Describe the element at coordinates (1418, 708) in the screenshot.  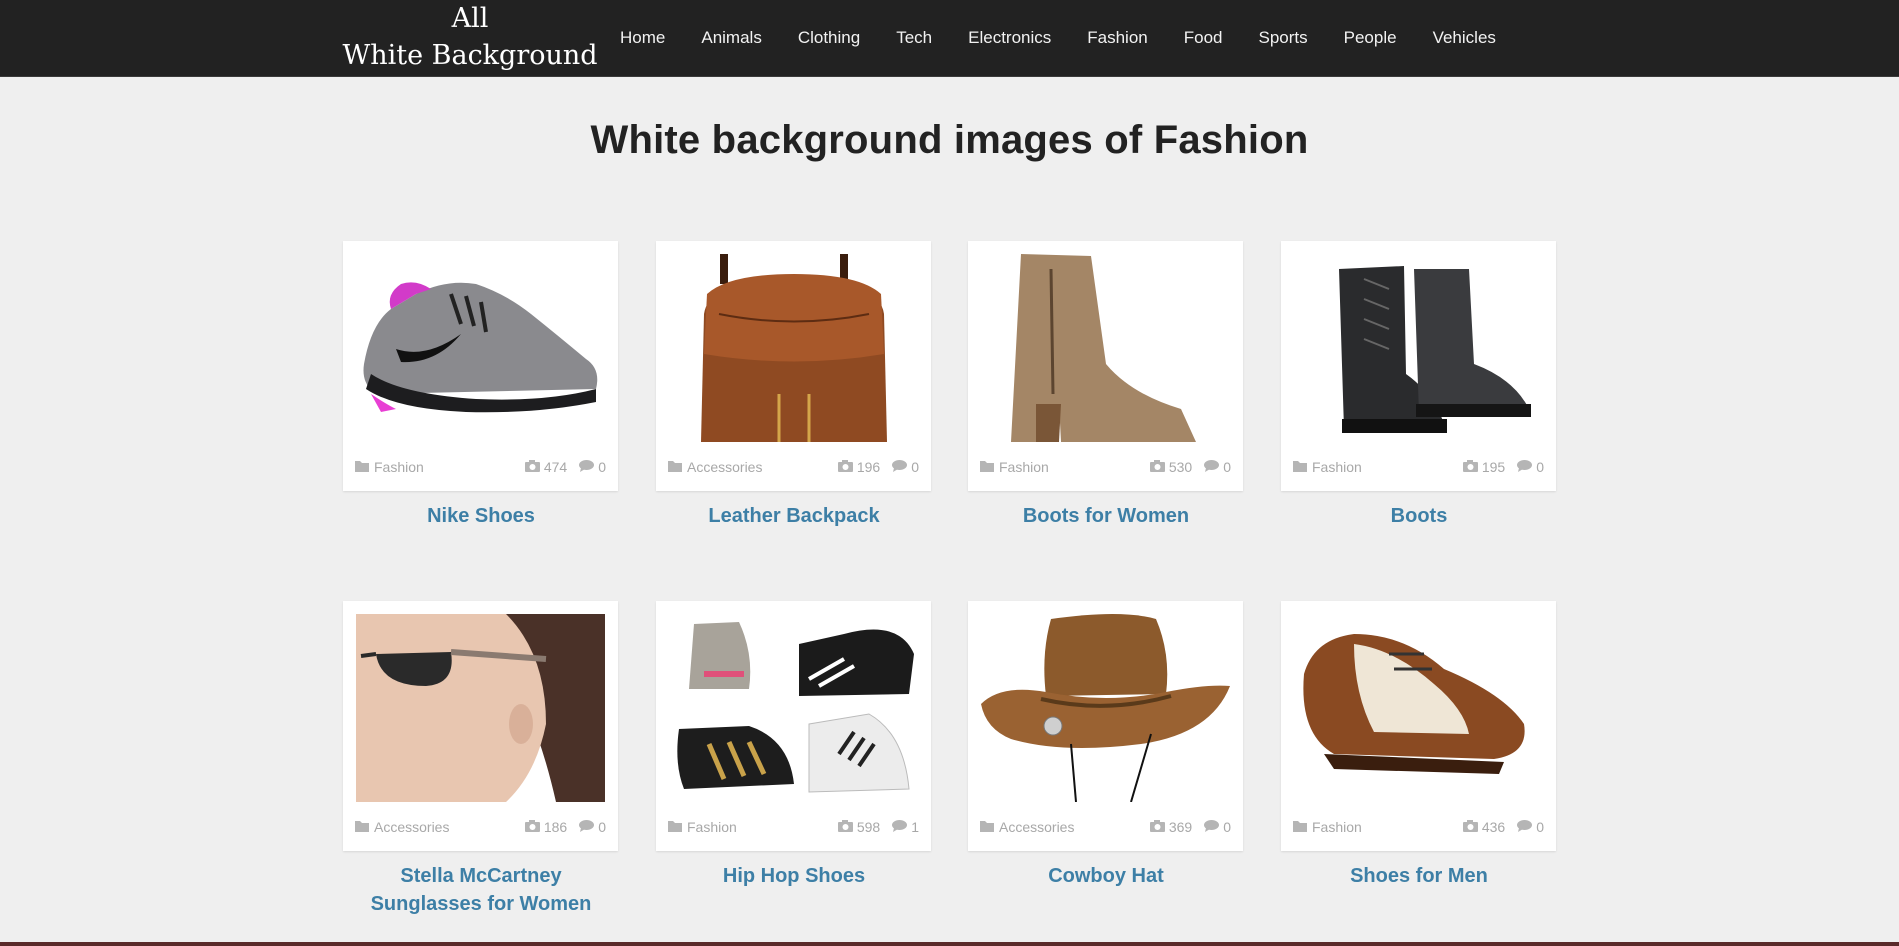
I see `oxford-shoe-image` at that location.